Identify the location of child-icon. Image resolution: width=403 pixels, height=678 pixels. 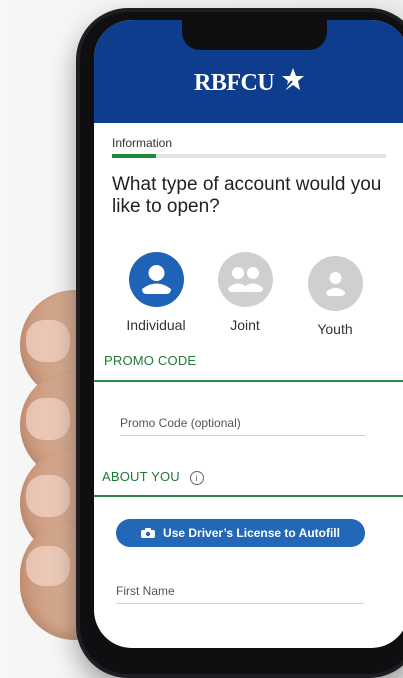
(335, 283).